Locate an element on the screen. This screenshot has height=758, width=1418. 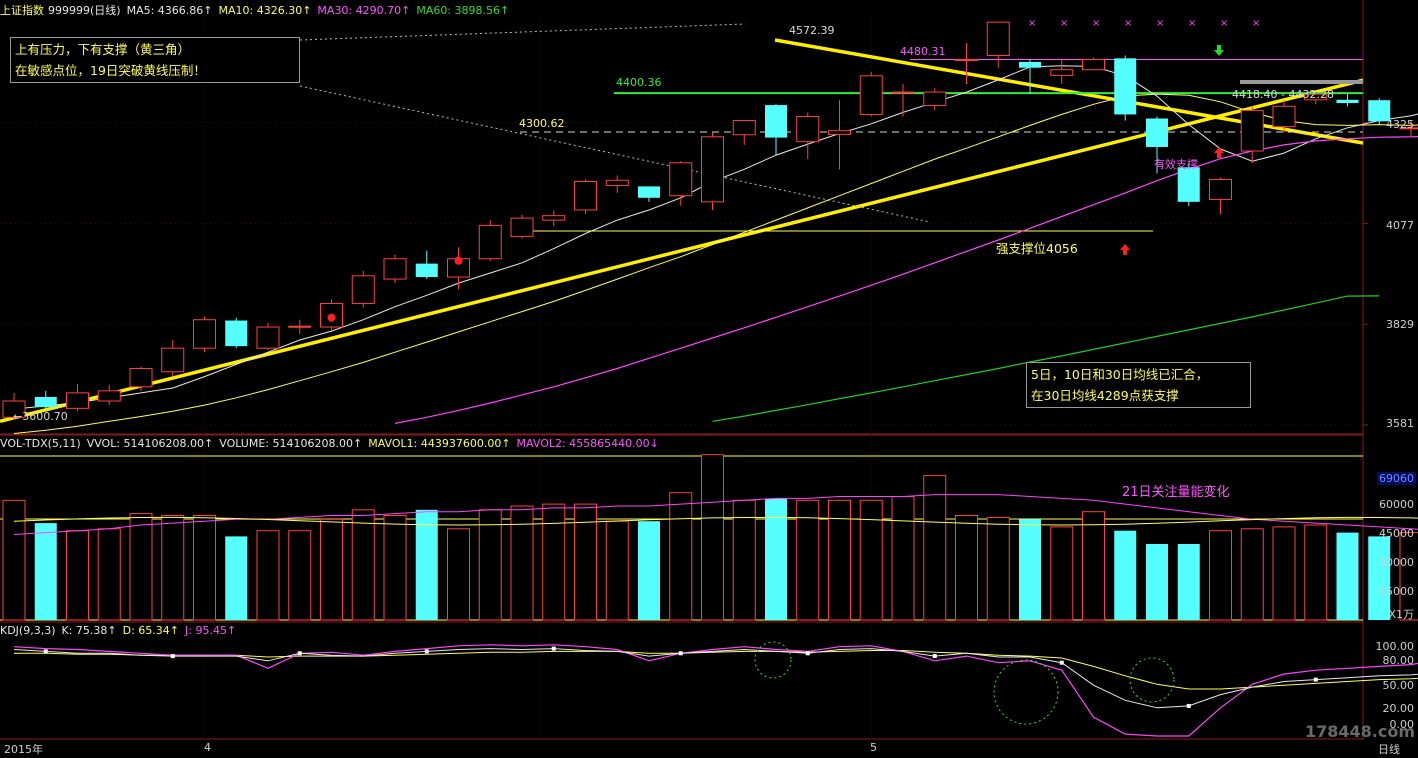
pointer-line-bottom is located at coordinates (615, 154).